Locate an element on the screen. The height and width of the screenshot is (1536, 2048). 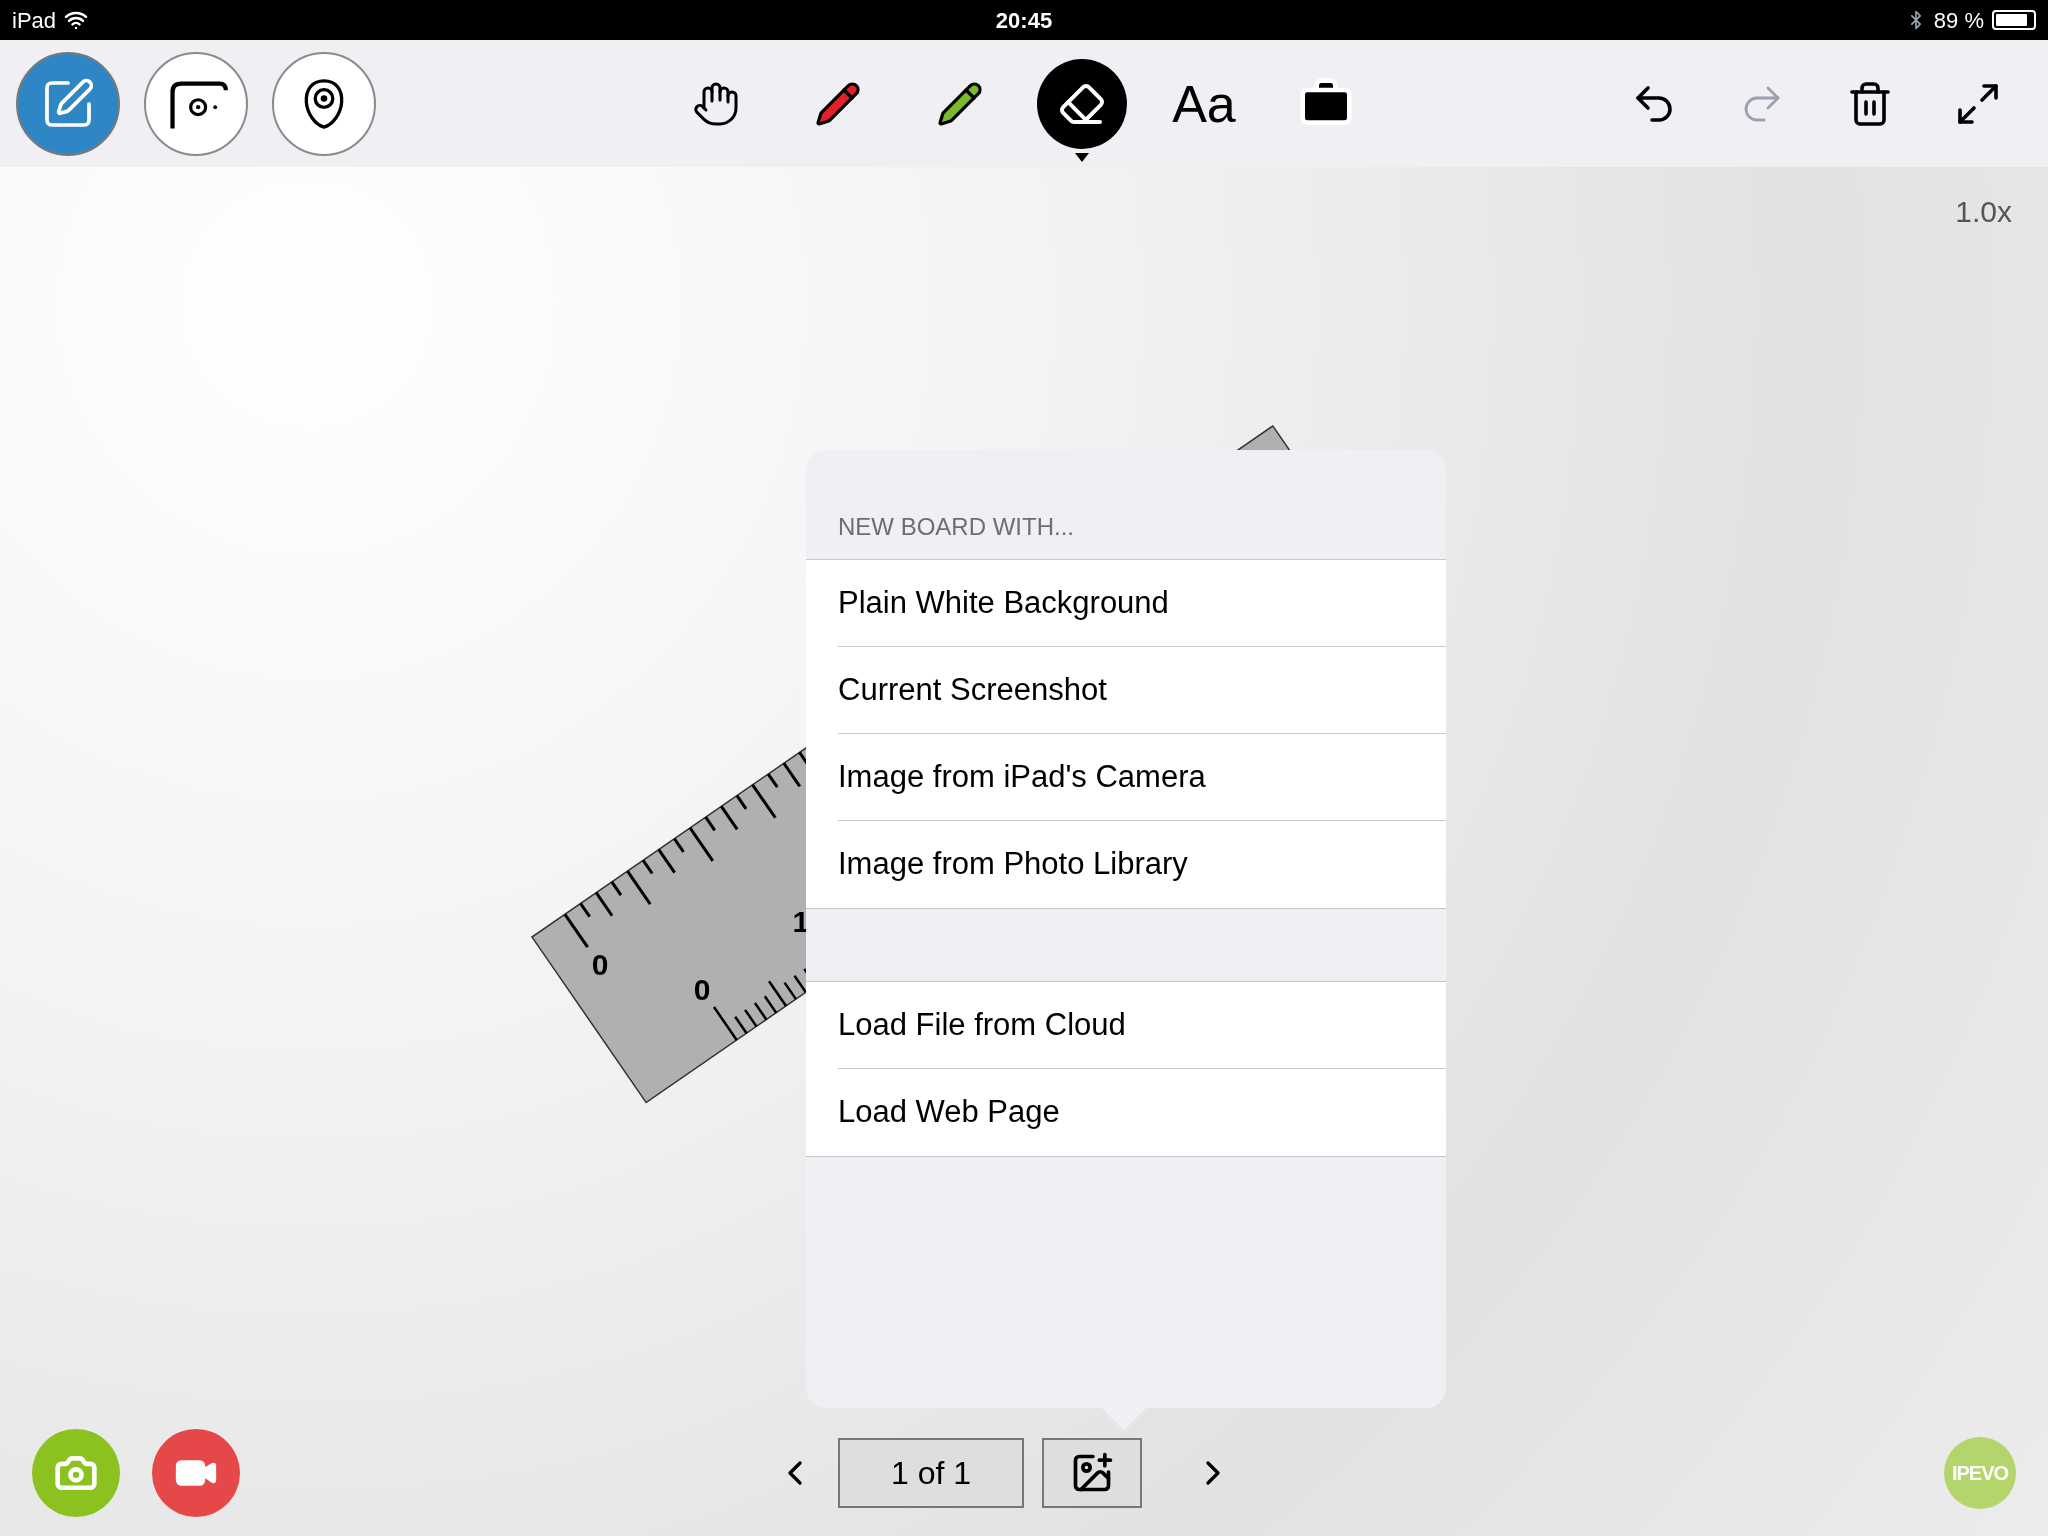
device-name: iPad is located at coordinates (34, 20).